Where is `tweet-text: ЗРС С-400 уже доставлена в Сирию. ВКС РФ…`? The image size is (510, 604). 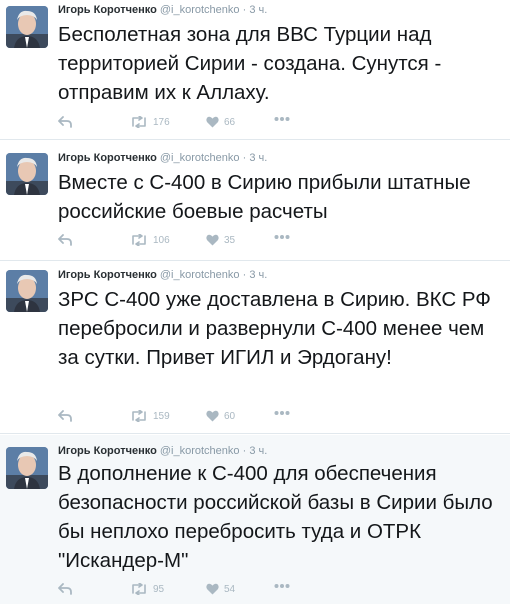 tweet-text: ЗРС С-400 уже доставлена в Сирию. ВКС РФ… is located at coordinates (274, 328).